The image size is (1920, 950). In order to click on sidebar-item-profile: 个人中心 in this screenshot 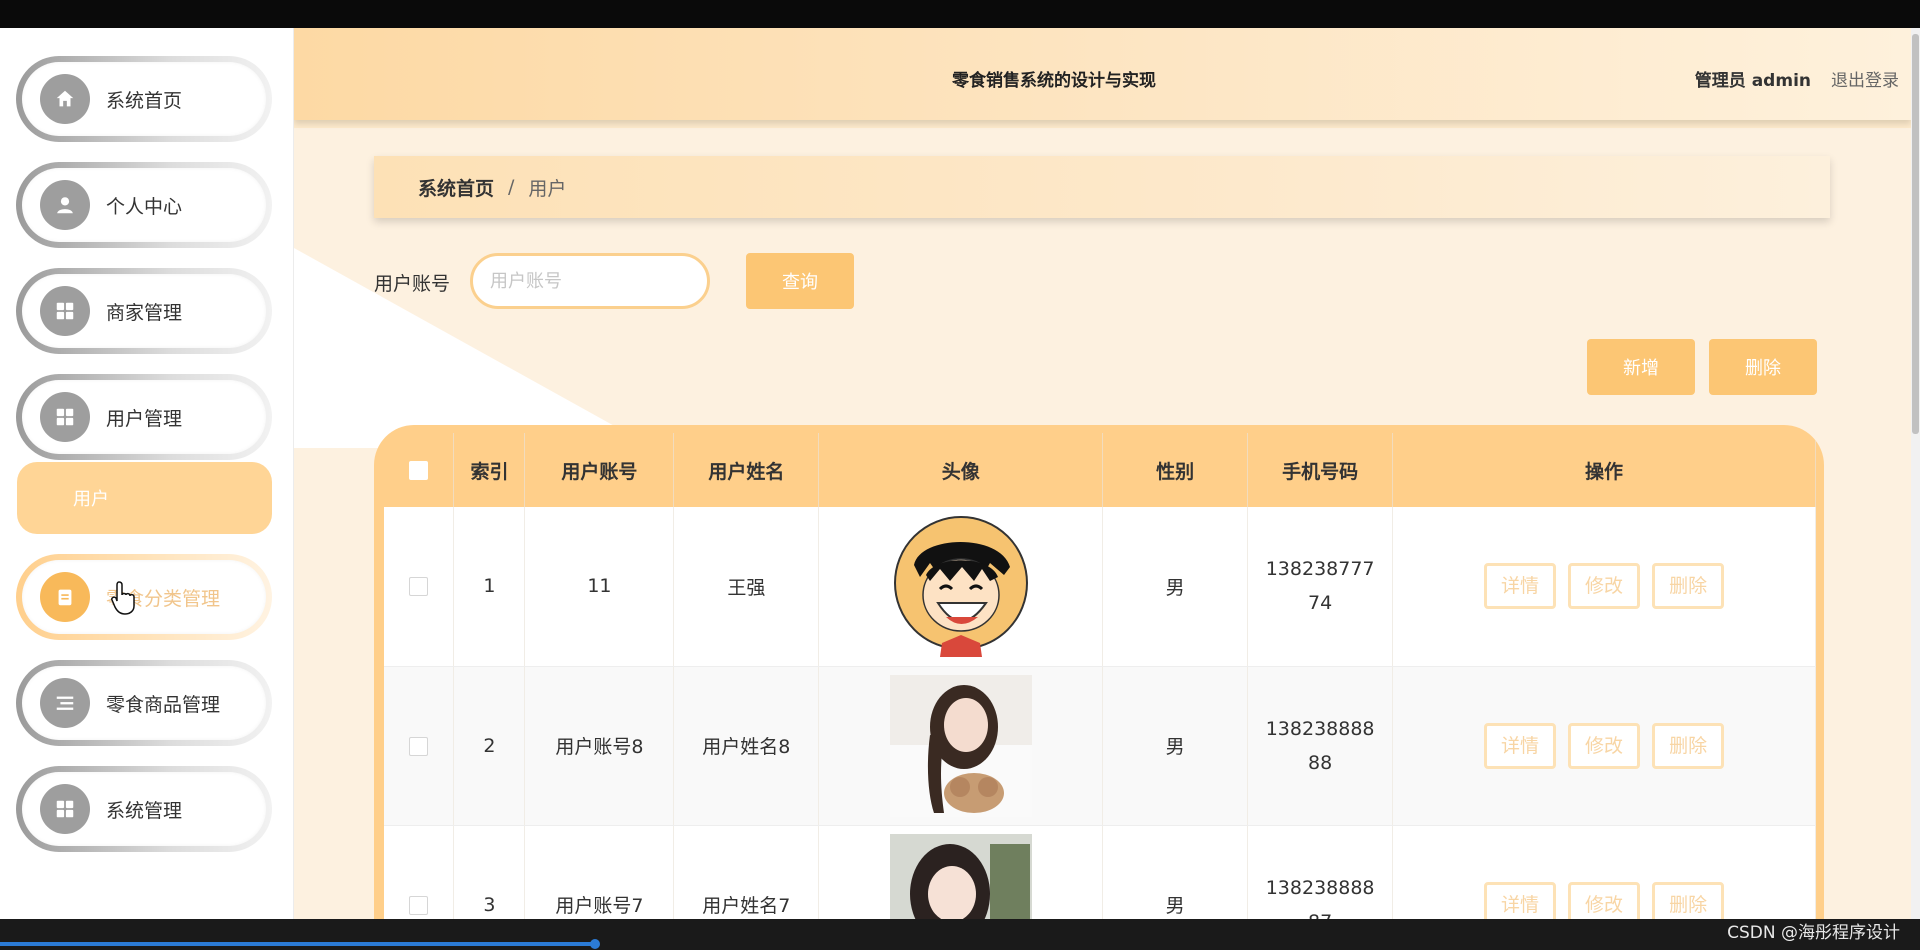, I will do `click(144, 205)`.